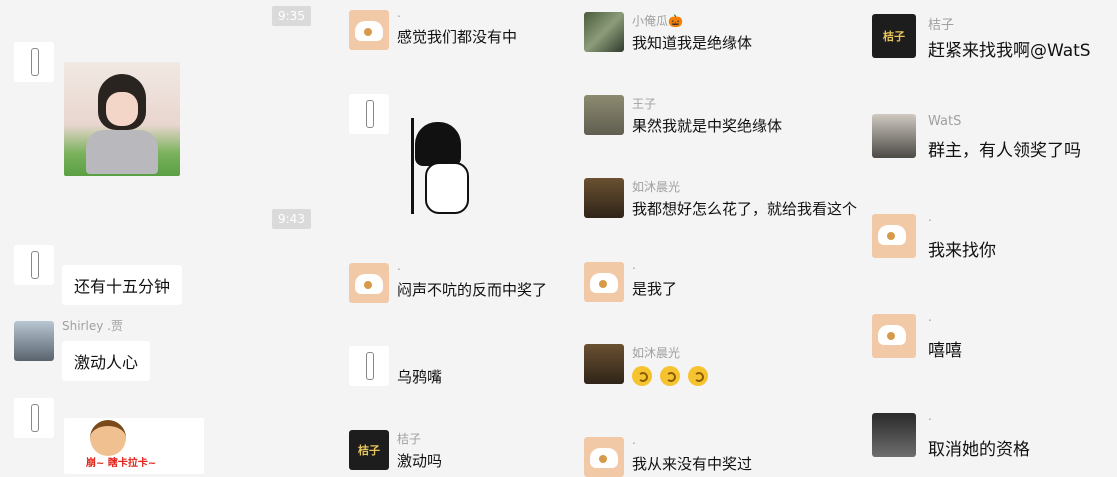 This screenshot has width=1117, height=477. I want to click on sender-name: WatS, so click(945, 121).